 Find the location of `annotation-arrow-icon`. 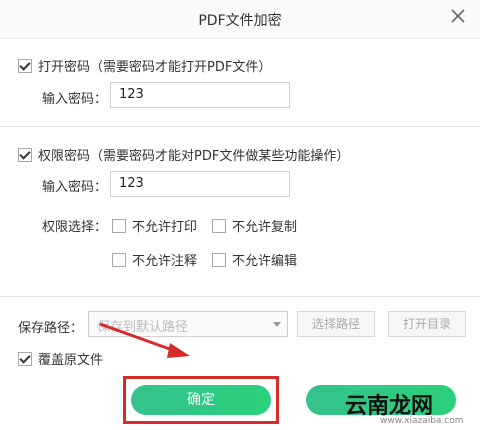

annotation-arrow-icon is located at coordinates (144, 340).